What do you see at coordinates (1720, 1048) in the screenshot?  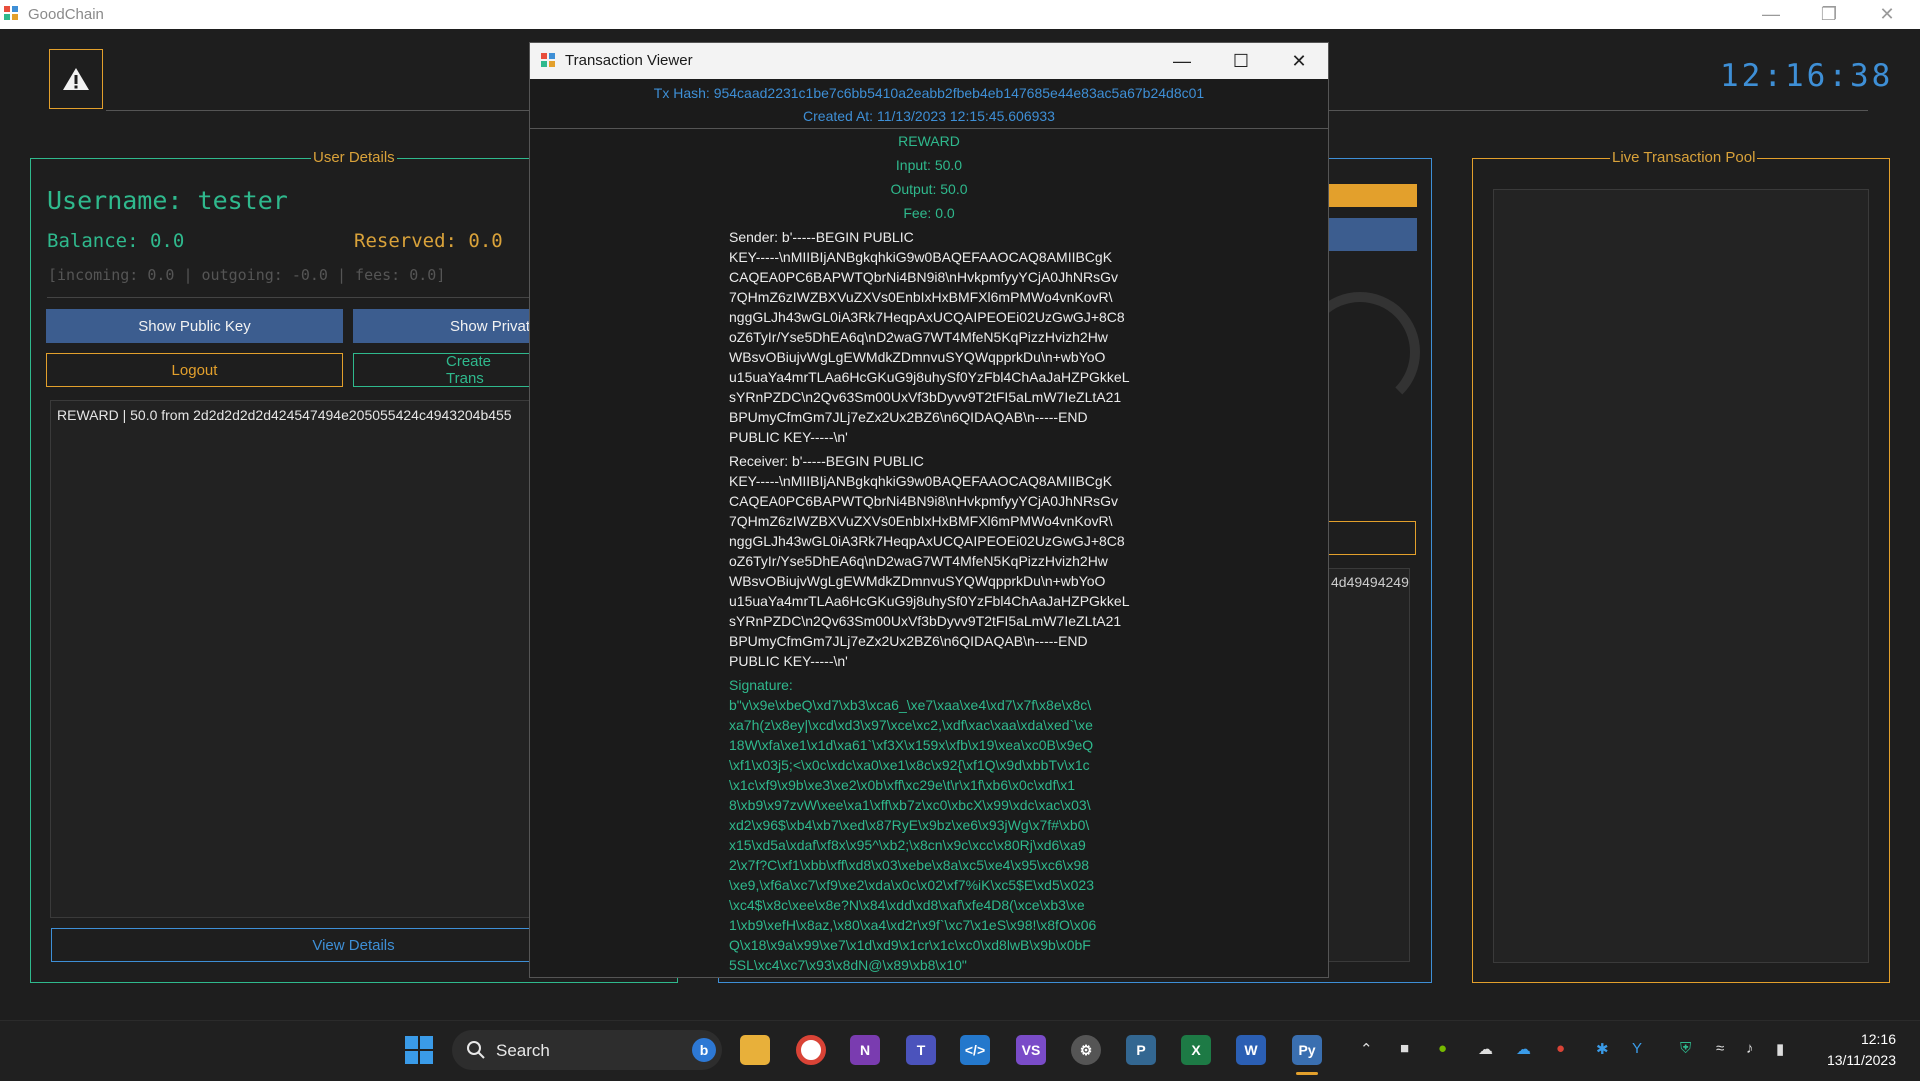 I see `wifi-icon: ≈` at bounding box center [1720, 1048].